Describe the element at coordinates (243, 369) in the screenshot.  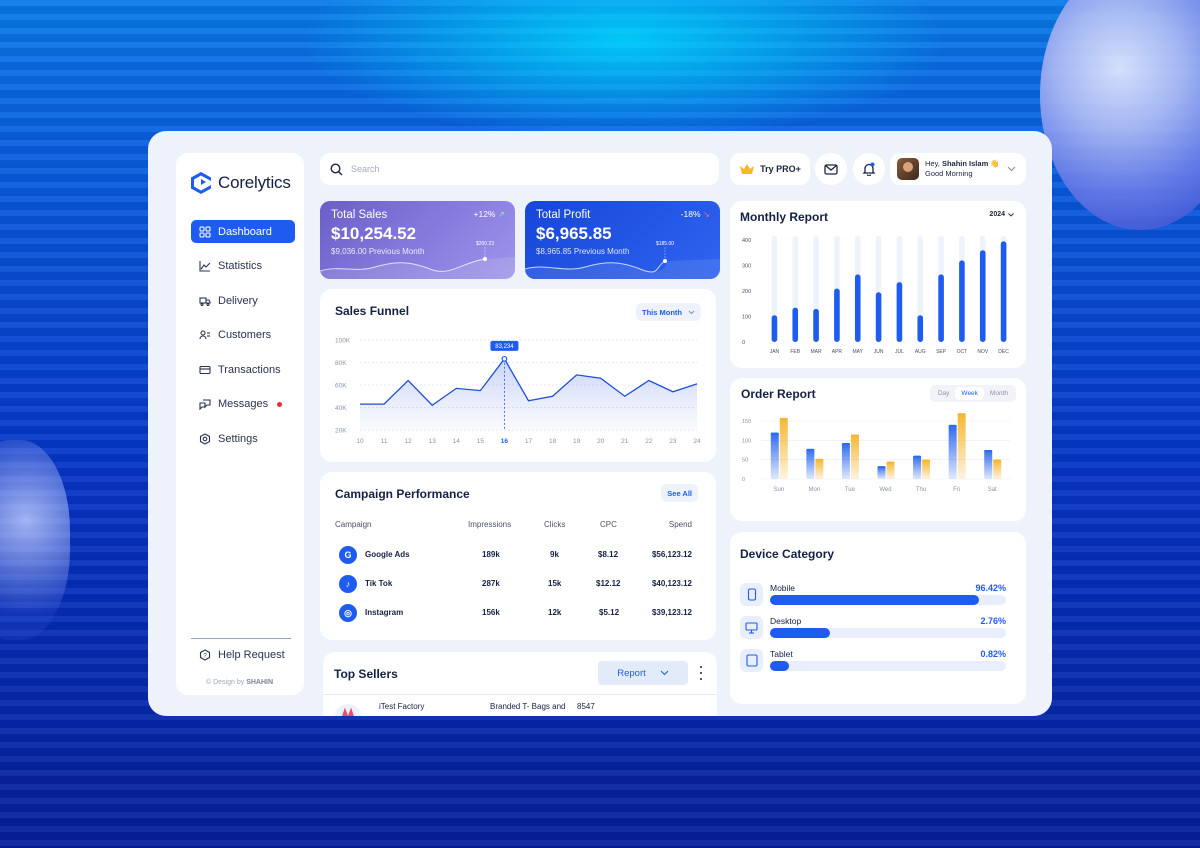
I see `sidebar-item-transactions: Transactions` at that location.